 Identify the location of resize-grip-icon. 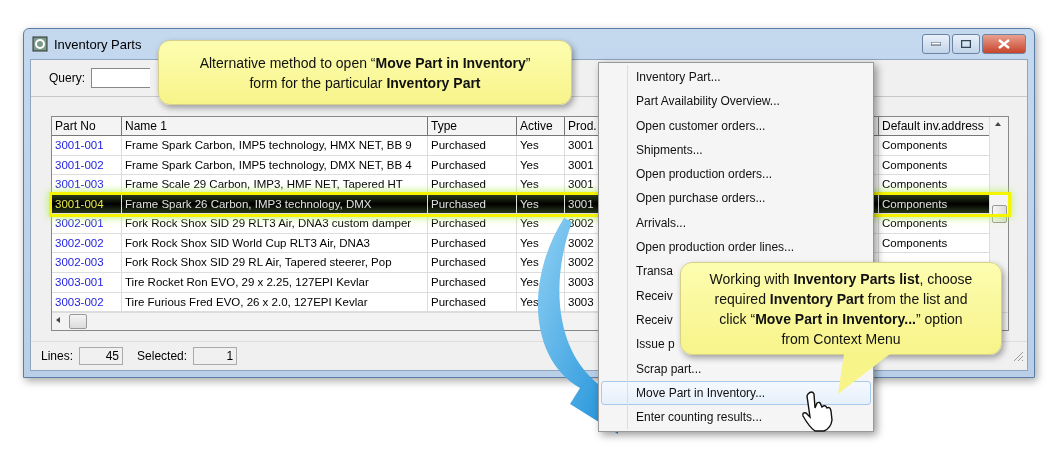
(1018, 356).